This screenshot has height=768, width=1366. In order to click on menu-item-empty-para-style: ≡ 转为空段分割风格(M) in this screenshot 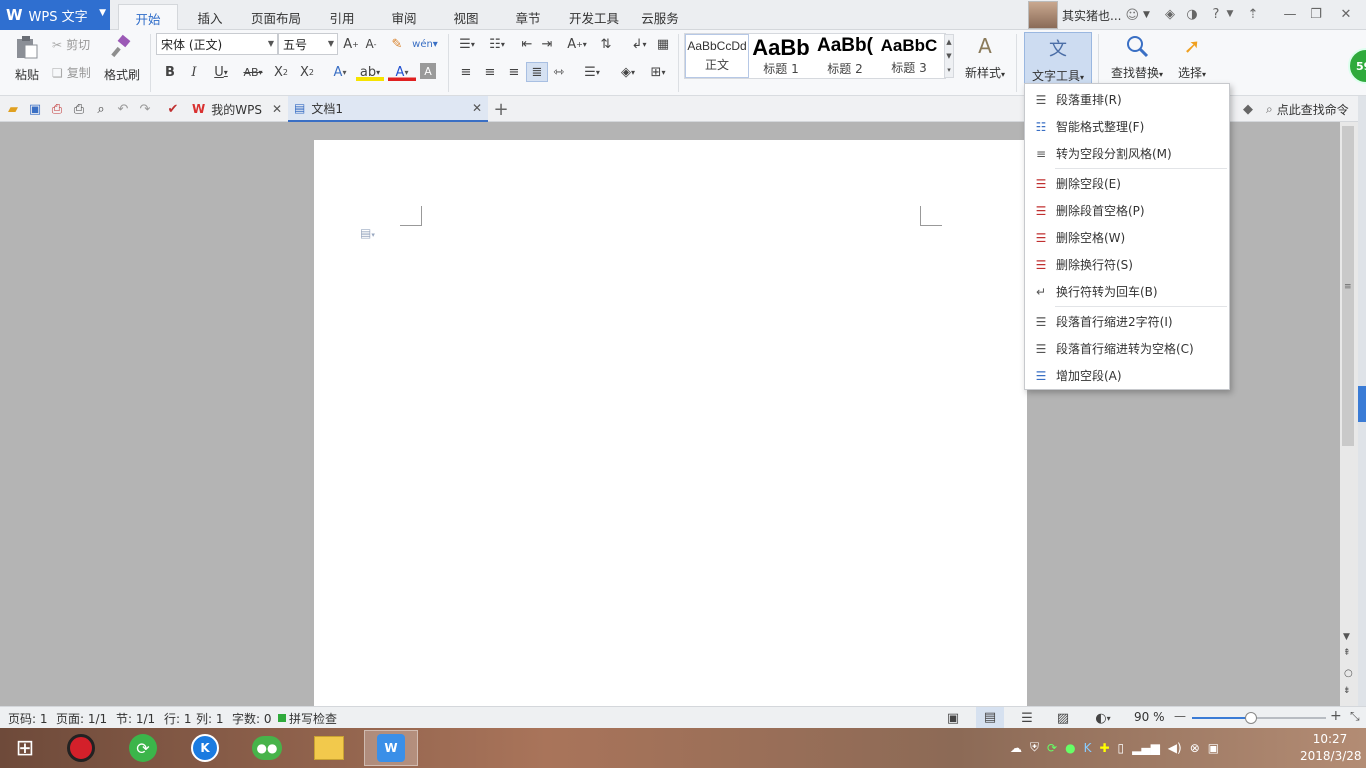, I will do `click(1127, 153)`.